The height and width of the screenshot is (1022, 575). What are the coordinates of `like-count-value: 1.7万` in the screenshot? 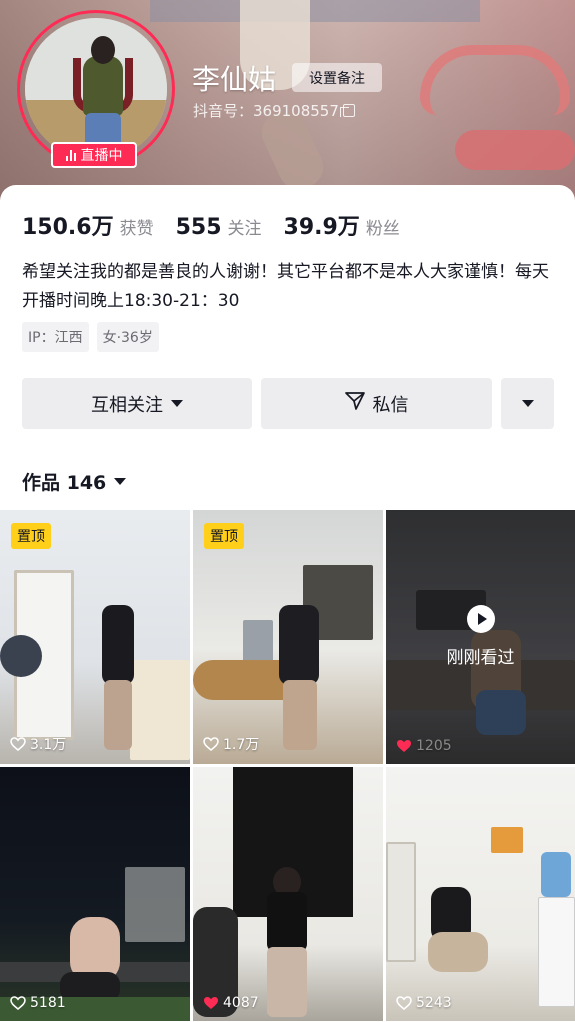 It's located at (241, 745).